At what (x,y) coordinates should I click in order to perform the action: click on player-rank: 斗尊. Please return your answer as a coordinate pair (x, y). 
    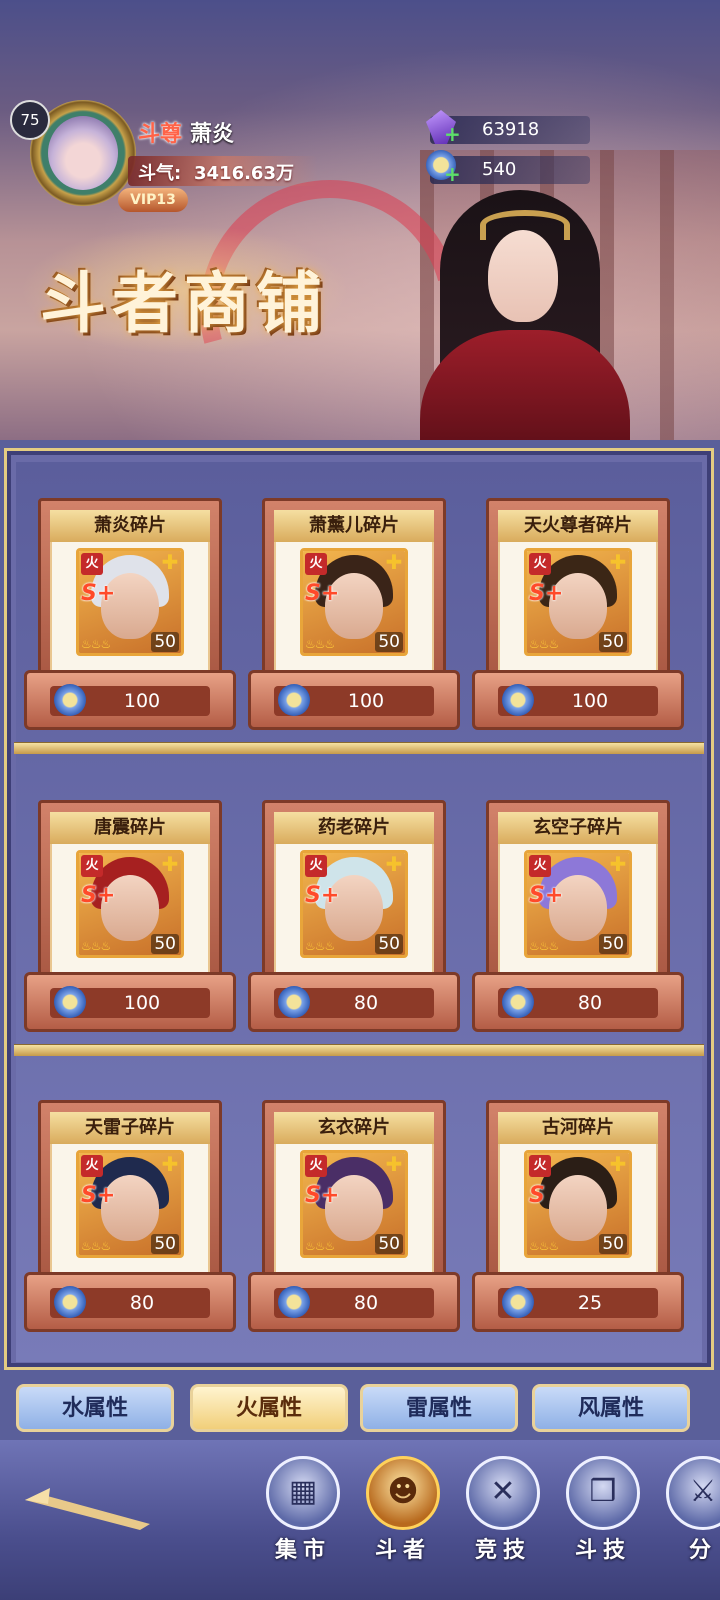
    Looking at the image, I should click on (160, 134).